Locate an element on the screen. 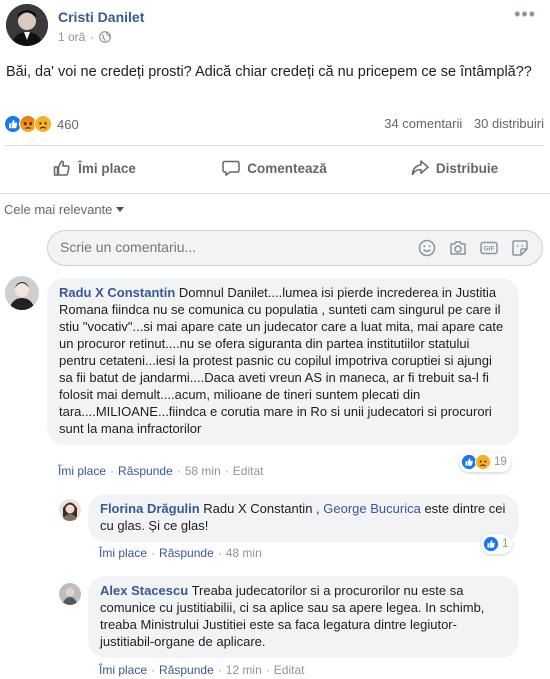  comment-time: 12 min is located at coordinates (244, 670).